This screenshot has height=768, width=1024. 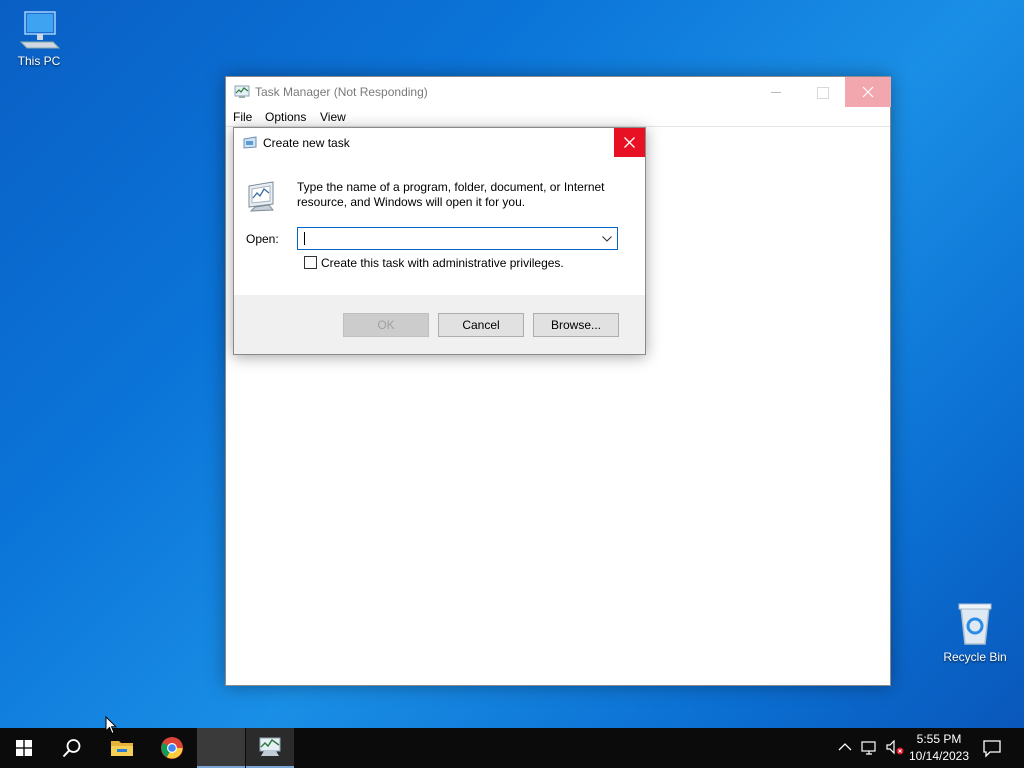 I want to click on desktop-icon-this-pc: This PC, so click(x=39, y=38).